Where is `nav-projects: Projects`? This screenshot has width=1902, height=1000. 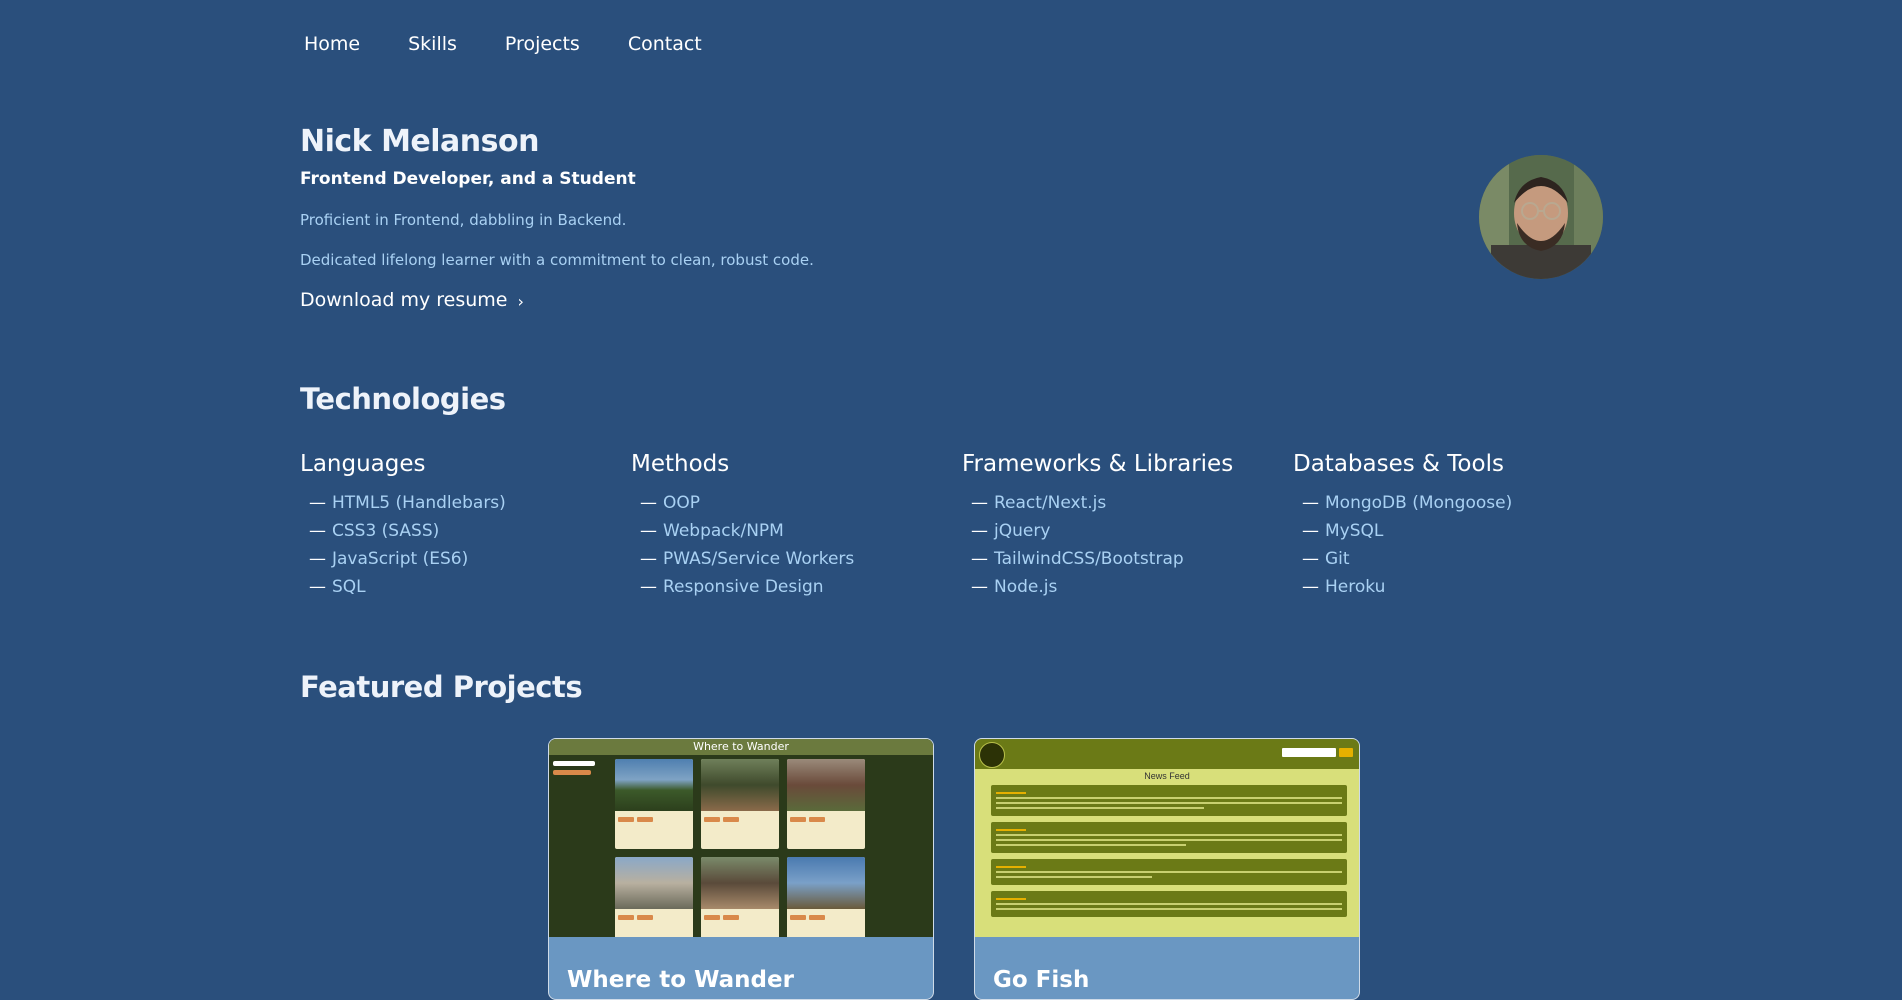
nav-projects: Projects is located at coordinates (542, 44).